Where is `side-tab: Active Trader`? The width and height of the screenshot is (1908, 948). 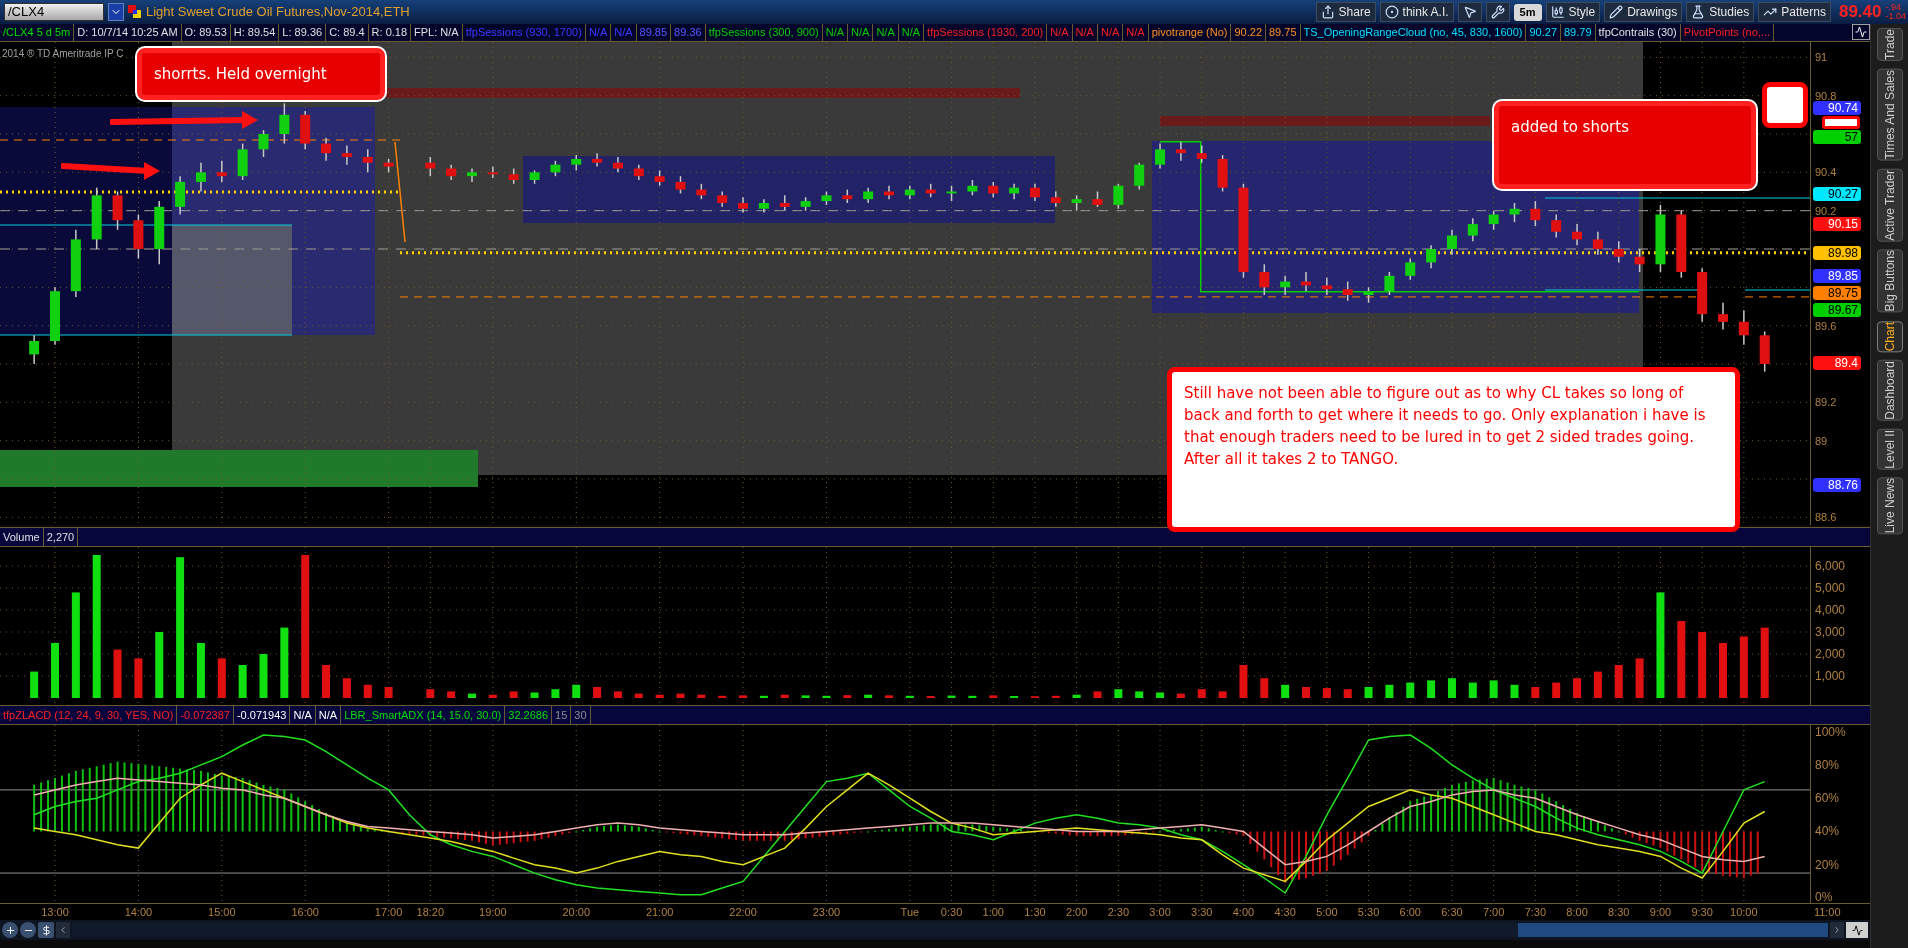
side-tab: Active Trader is located at coordinates (1889, 205).